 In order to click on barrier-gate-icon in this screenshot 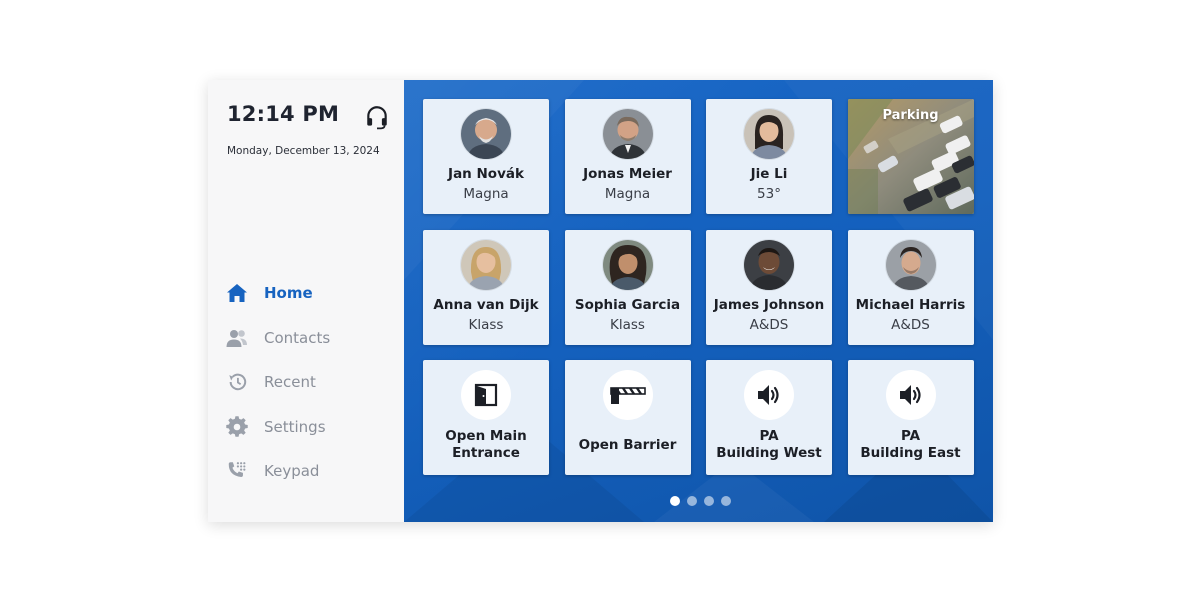, I will do `click(627, 395)`.